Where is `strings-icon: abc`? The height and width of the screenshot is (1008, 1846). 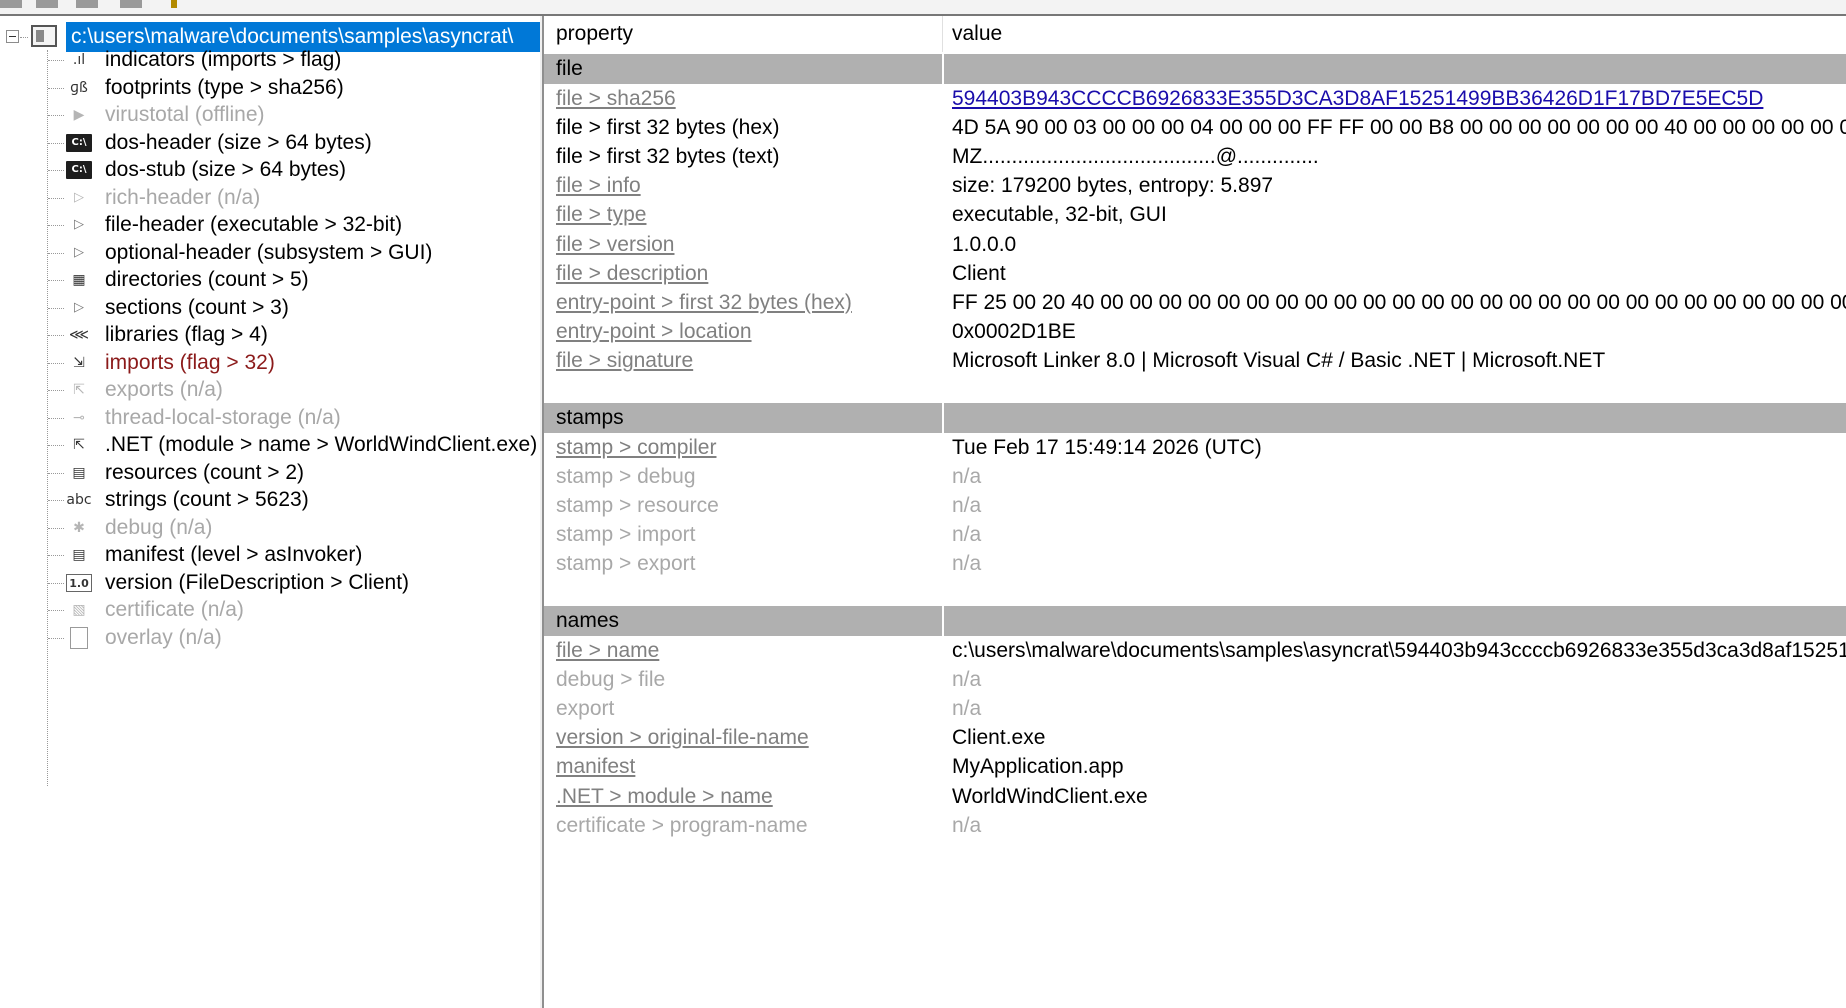 strings-icon: abc is located at coordinates (79, 500).